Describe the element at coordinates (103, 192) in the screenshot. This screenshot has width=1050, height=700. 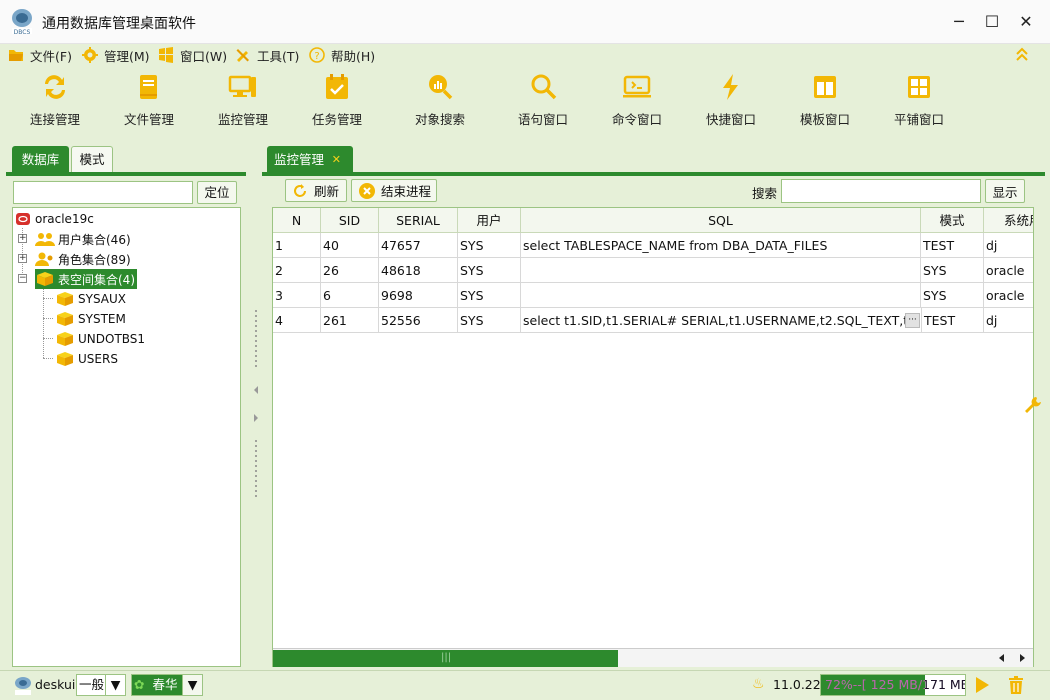
I see `tree-search-input` at that location.